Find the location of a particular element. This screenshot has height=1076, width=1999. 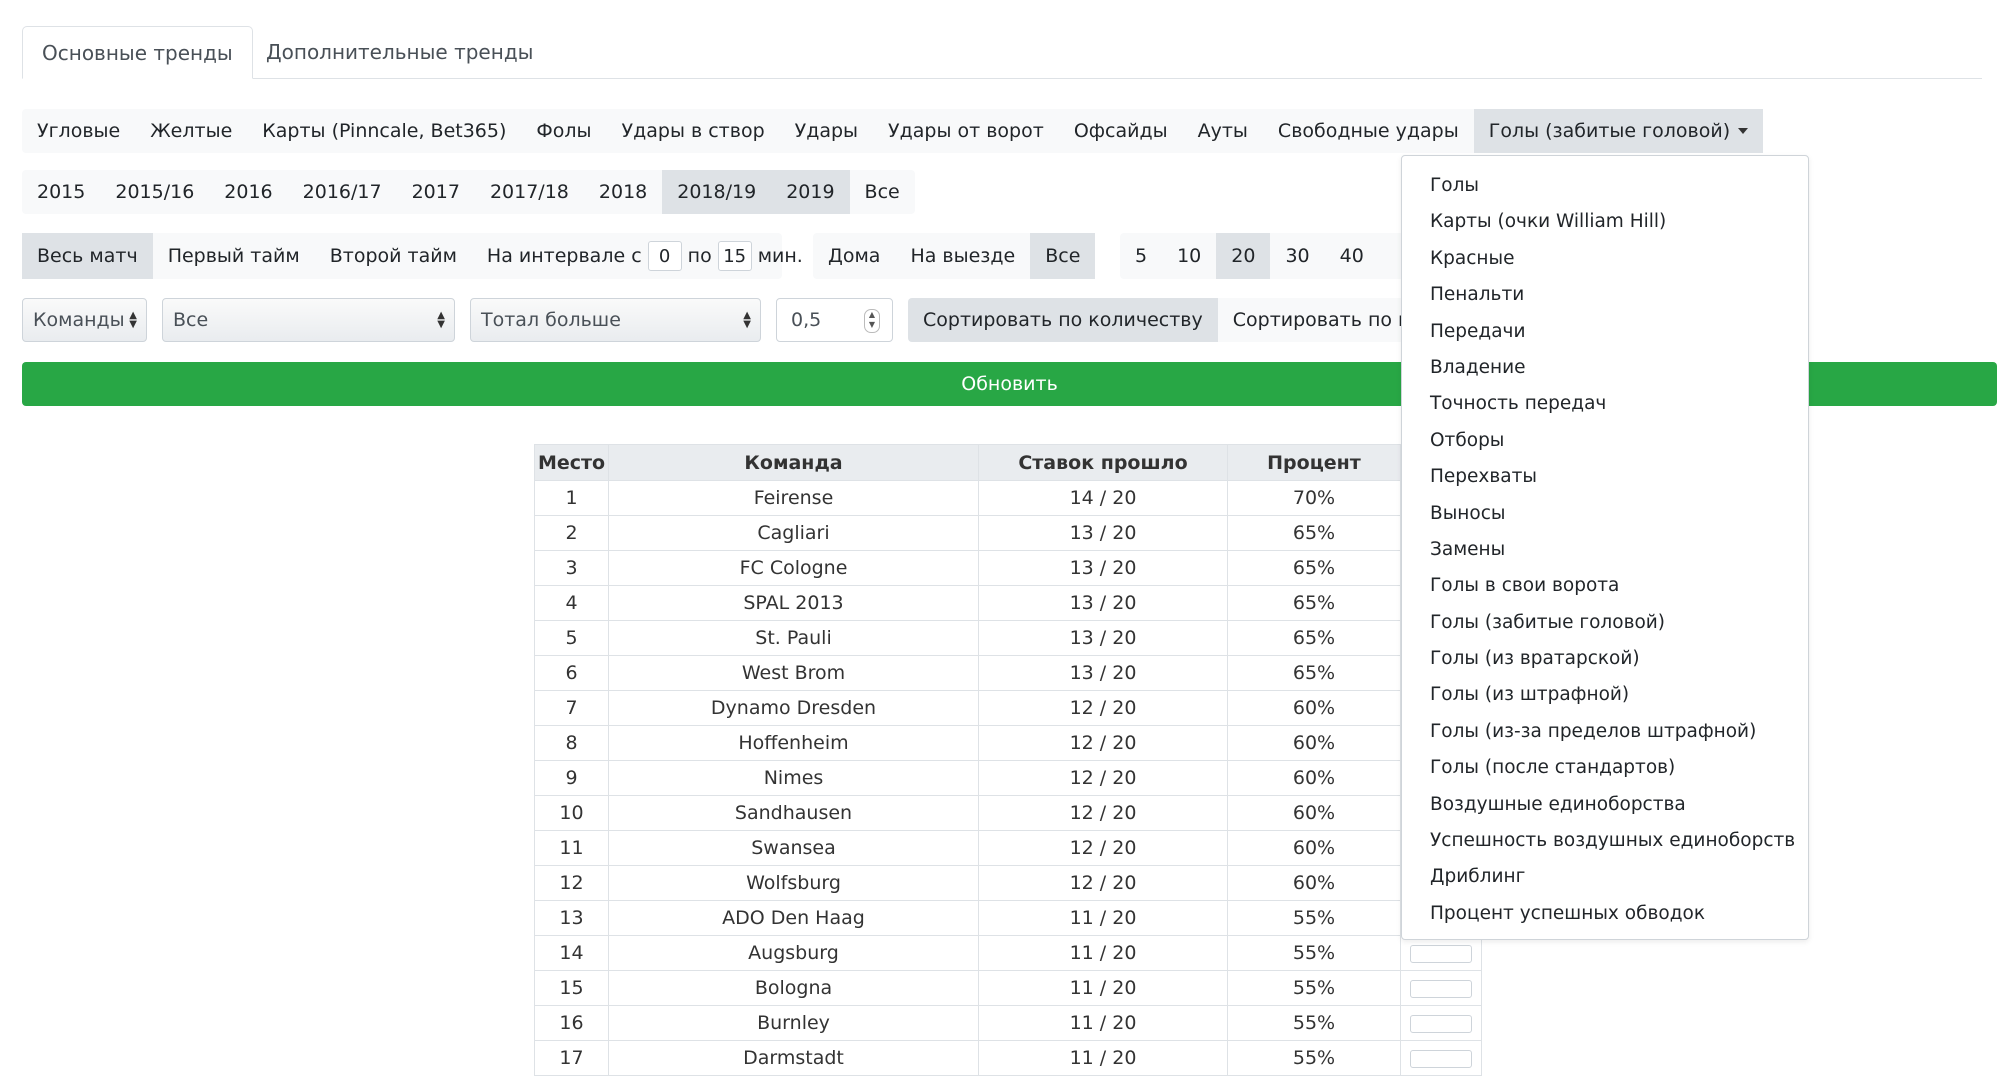

stat-type-yellow: Желтые is located at coordinates (191, 131).